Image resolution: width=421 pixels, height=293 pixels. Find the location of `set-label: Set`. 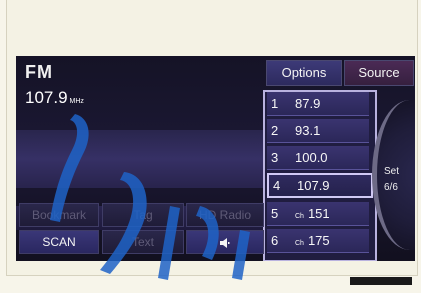

set-label: Set is located at coordinates (392, 171).